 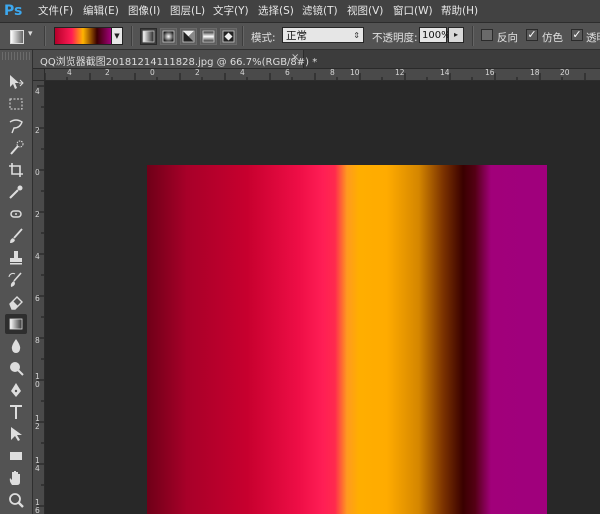 I want to click on history-brush-icon, so click(x=15, y=279).